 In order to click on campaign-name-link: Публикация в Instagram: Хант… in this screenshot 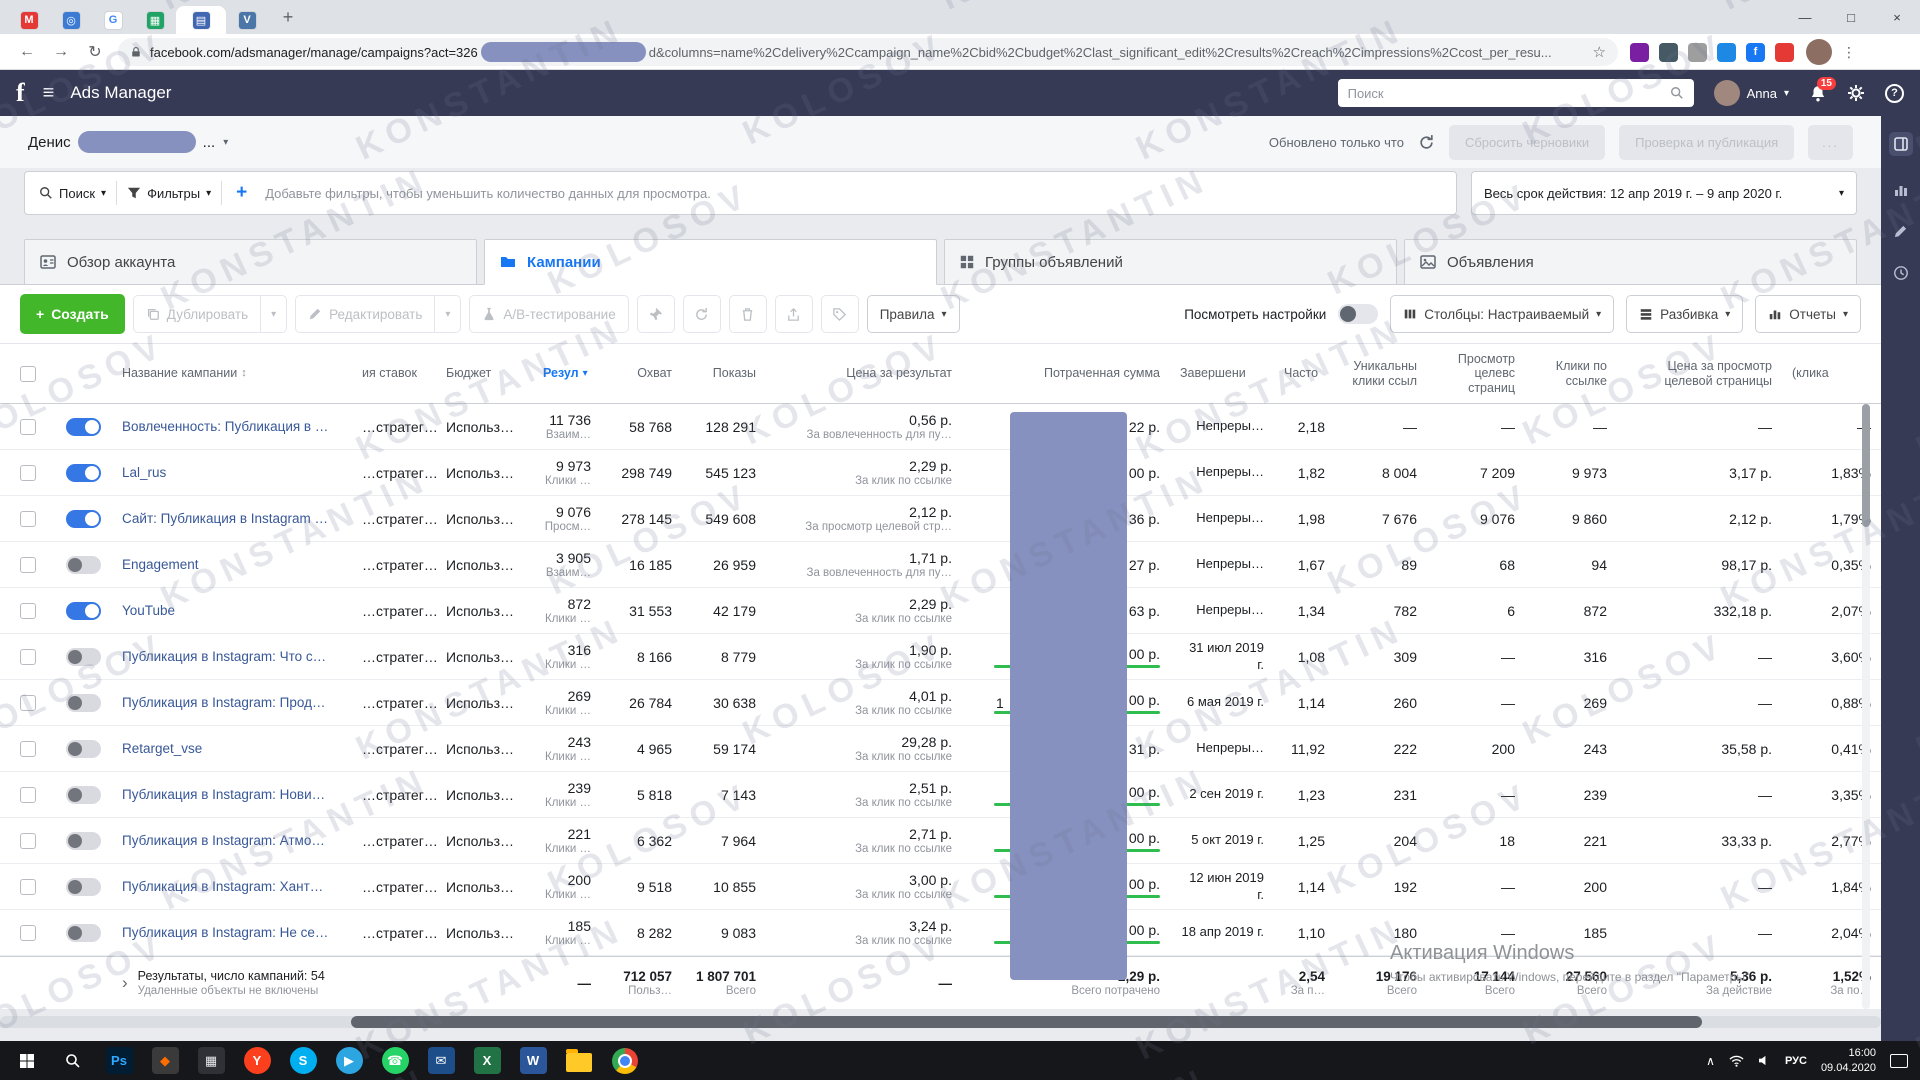, I will do `click(222, 886)`.